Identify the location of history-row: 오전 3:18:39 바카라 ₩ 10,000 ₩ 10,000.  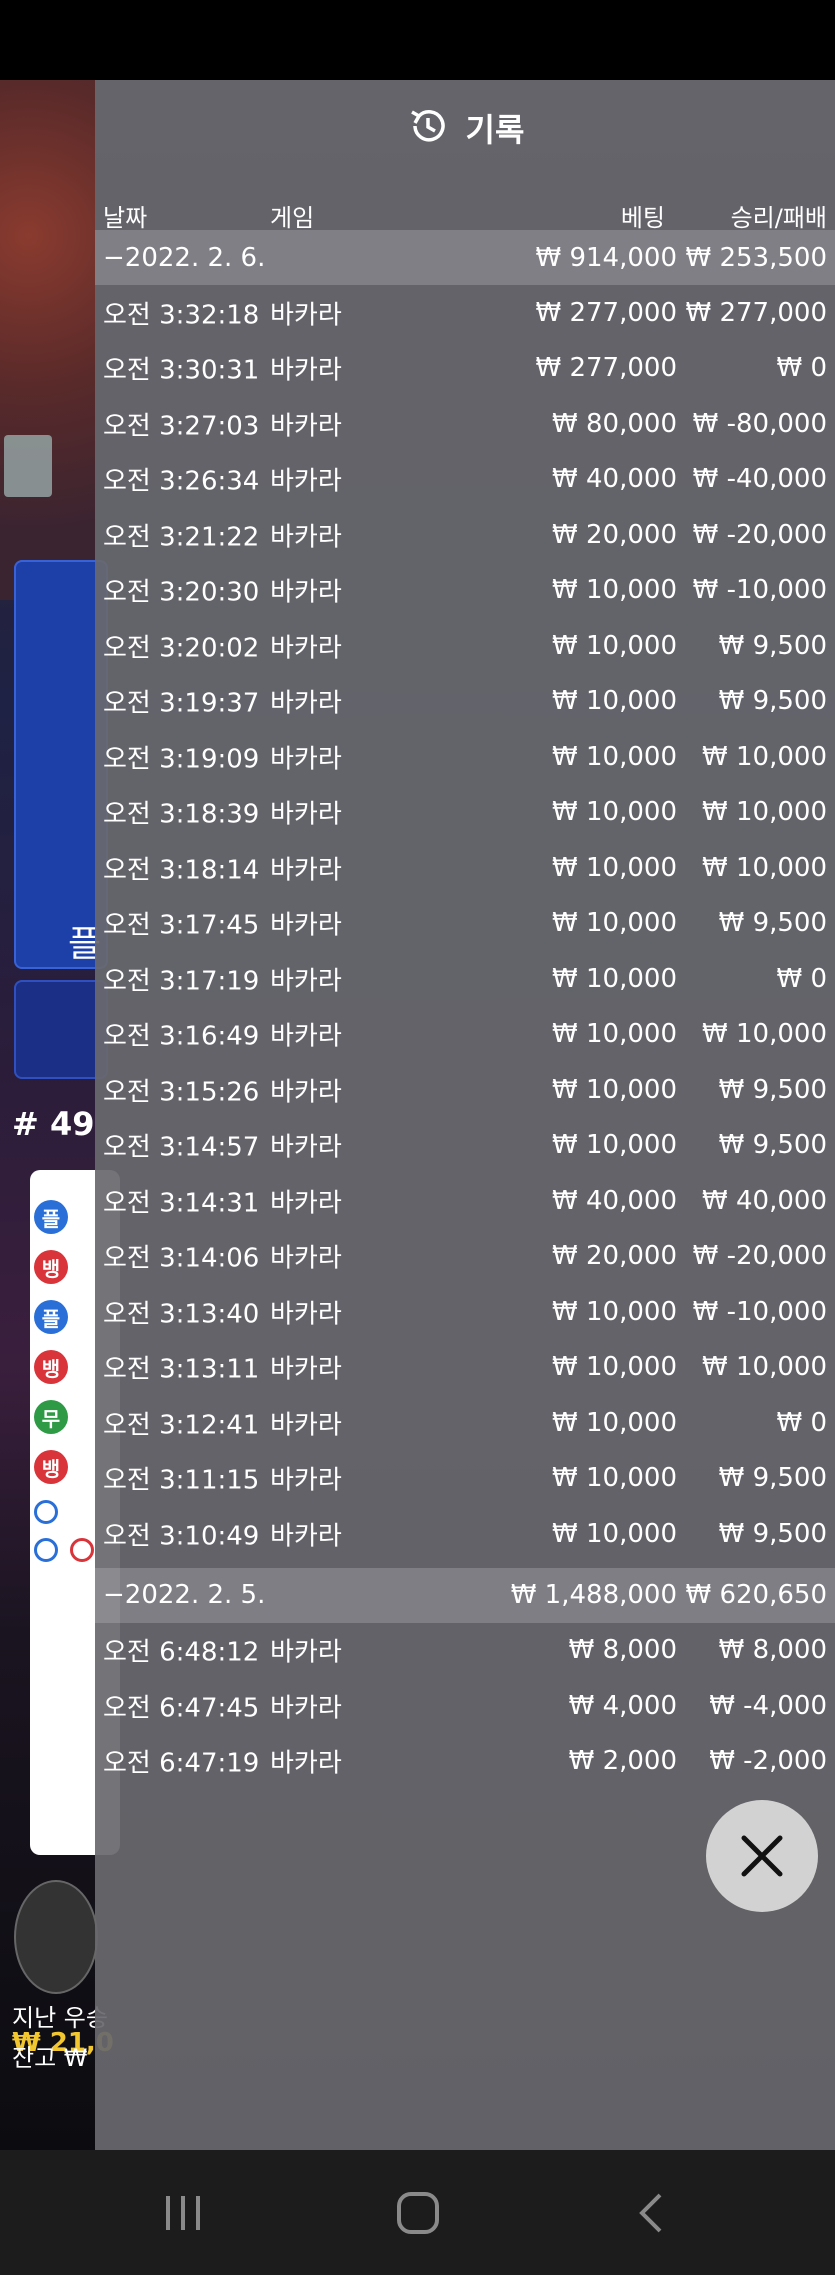
(465, 813).